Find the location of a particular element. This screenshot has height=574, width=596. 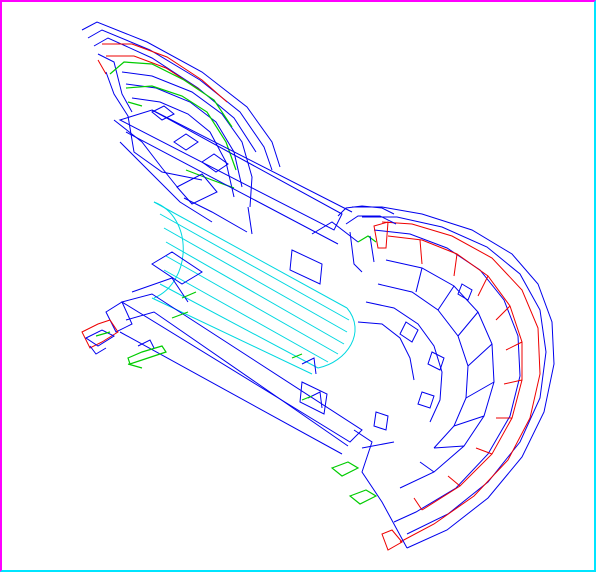

lower-left-supports is located at coordinates (124, 344).